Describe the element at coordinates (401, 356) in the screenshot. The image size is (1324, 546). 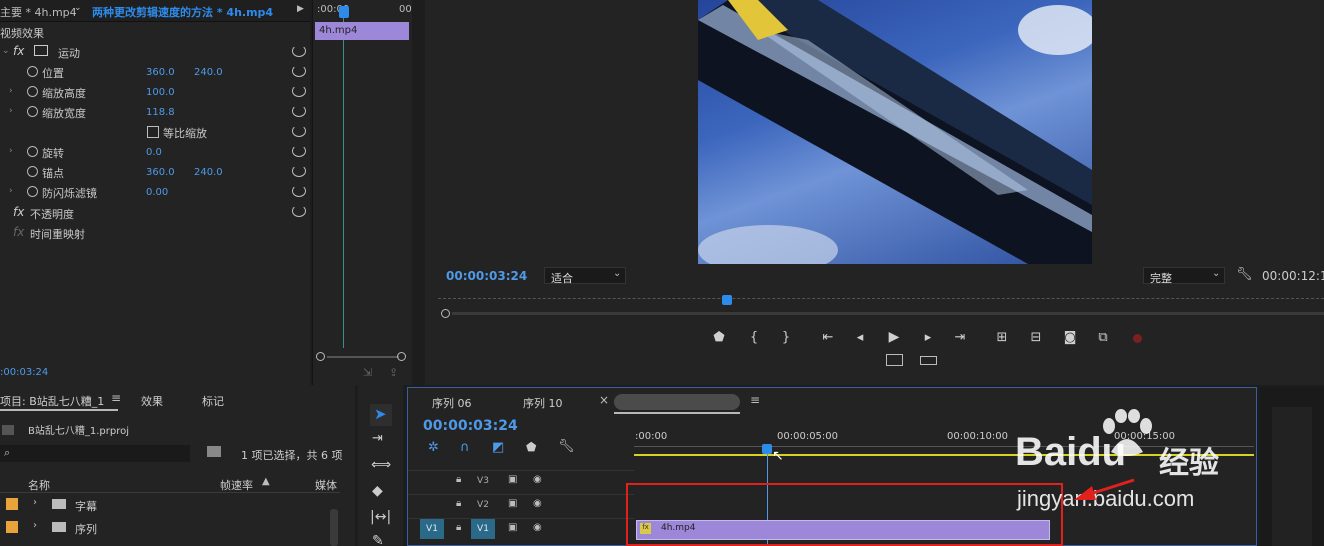
I see `zoom-handle-right` at that location.